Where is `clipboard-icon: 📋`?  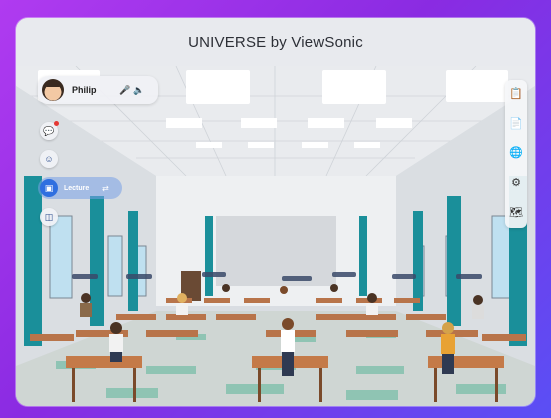 clipboard-icon: 📋 is located at coordinates (516, 94).